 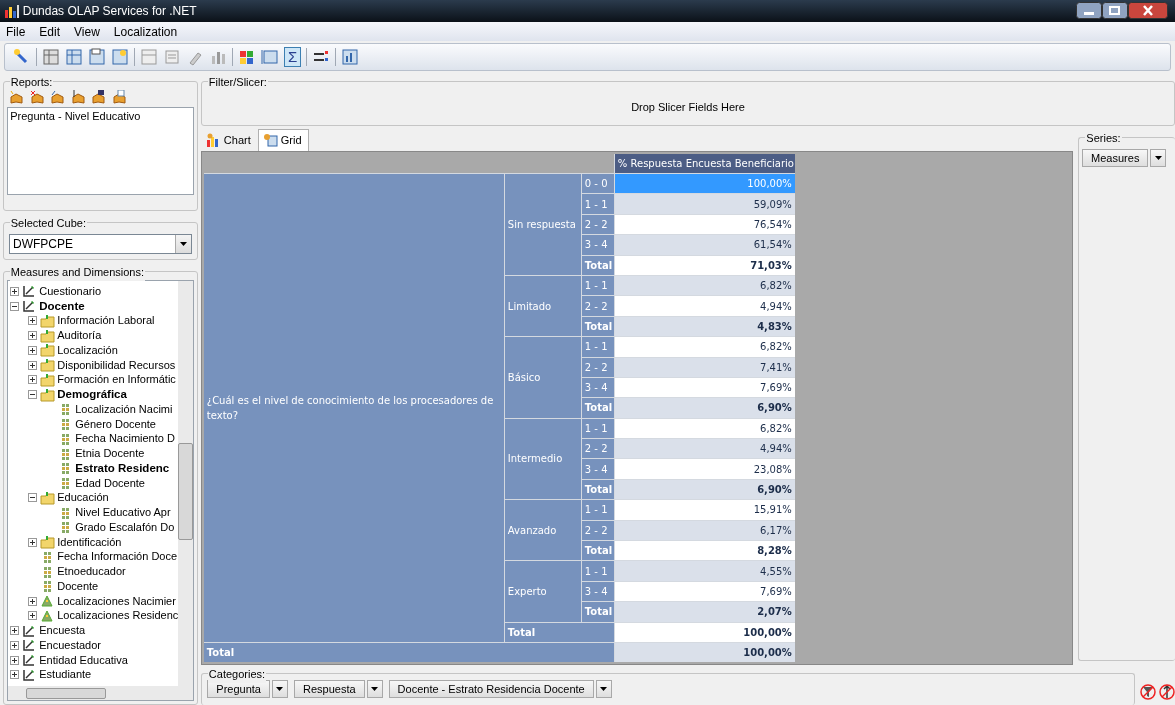 What do you see at coordinates (704, 204) in the screenshot?
I see `value-cell: 59,09%` at bounding box center [704, 204].